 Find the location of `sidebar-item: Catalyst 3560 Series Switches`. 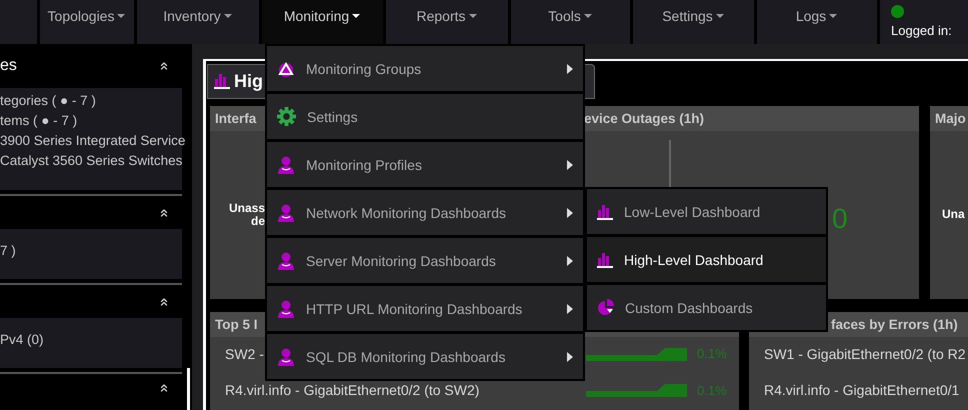

sidebar-item: Catalyst 3560 Series Switches is located at coordinates (91, 160).